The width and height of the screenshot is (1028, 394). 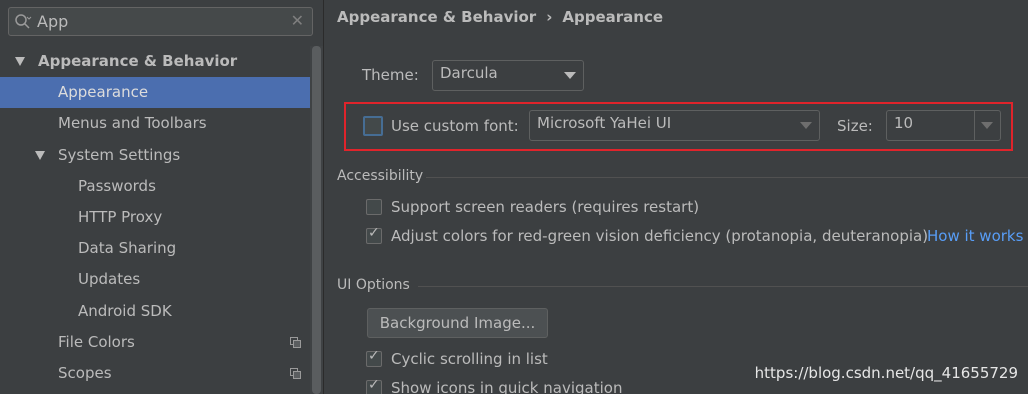 What do you see at coordinates (109, 279) in the screenshot?
I see `tree-item-label: Updates` at bounding box center [109, 279].